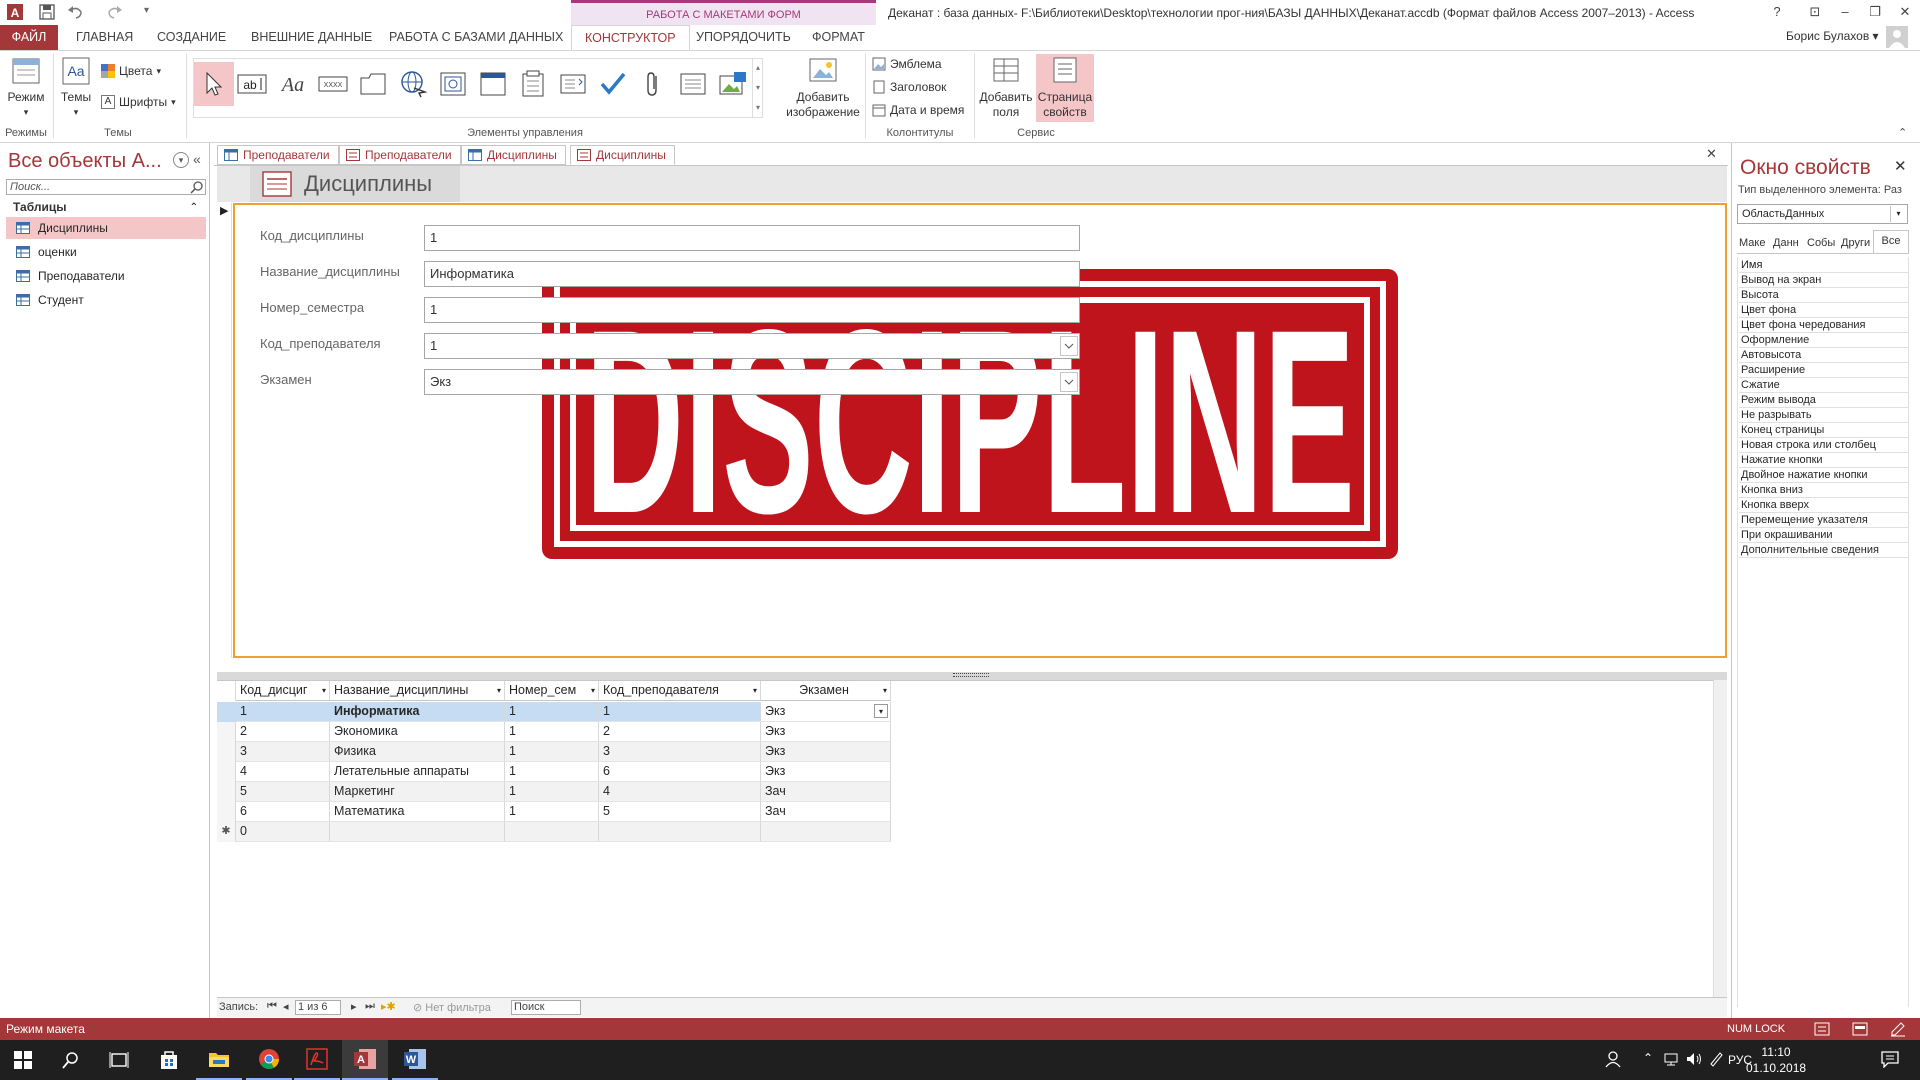 The height and width of the screenshot is (1080, 1920). Describe the element at coordinates (388, 1006) in the screenshot. I see `new-record-nav-icon: ▸✱` at that location.